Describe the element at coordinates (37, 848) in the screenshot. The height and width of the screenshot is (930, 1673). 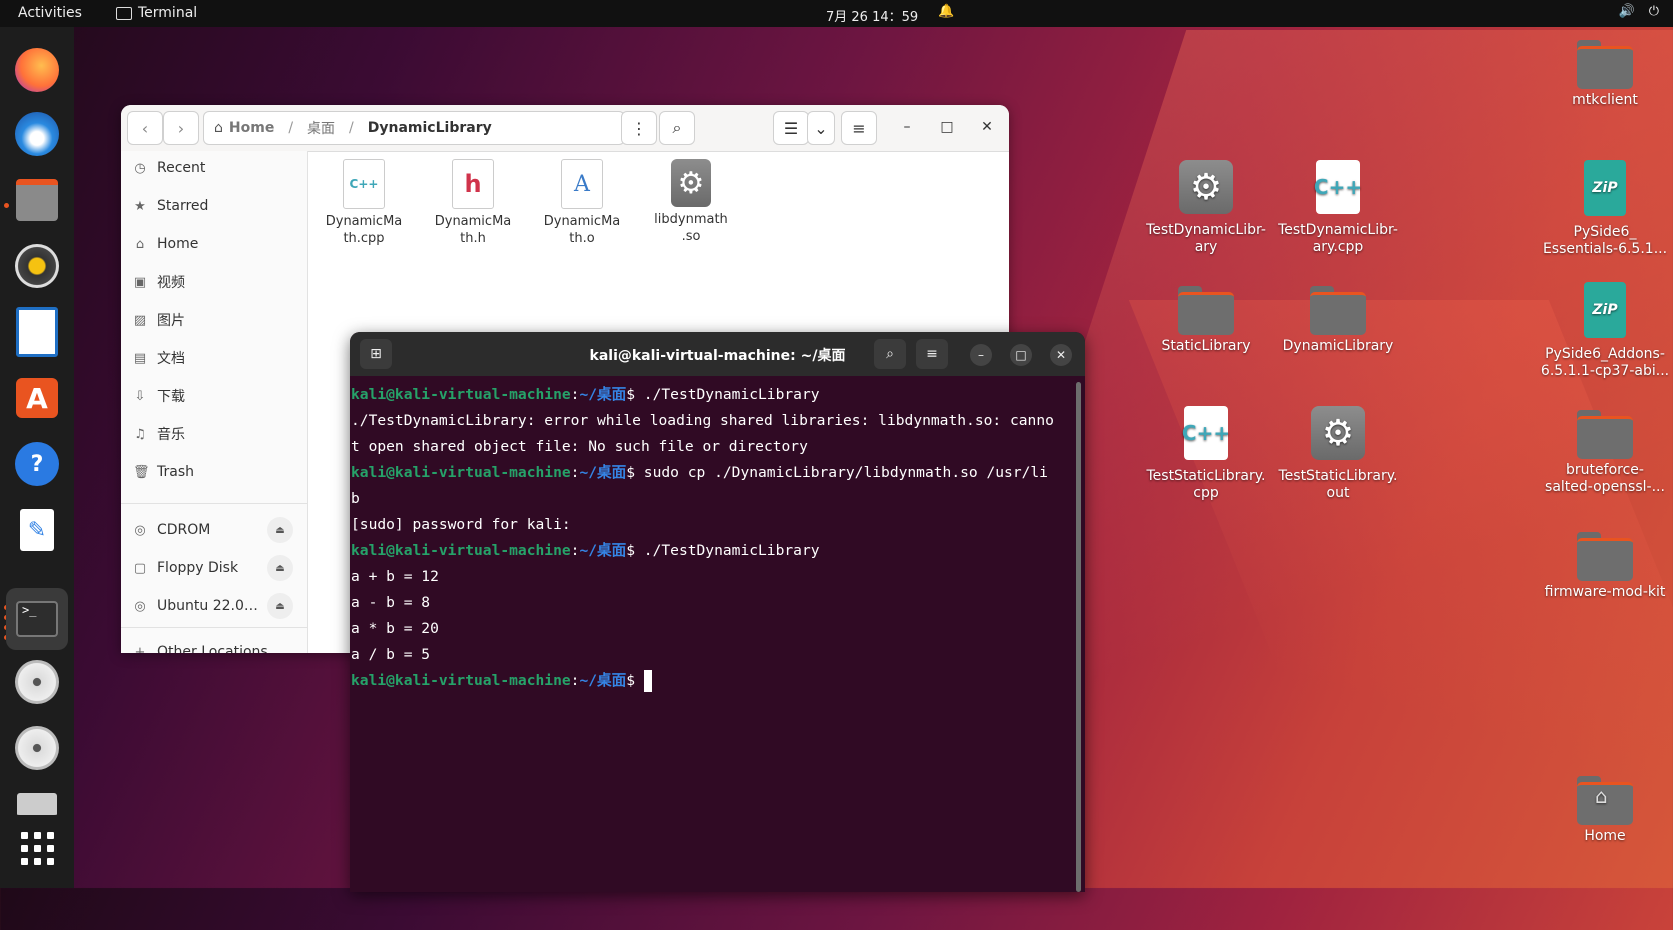
I see `show-apps-icon` at that location.